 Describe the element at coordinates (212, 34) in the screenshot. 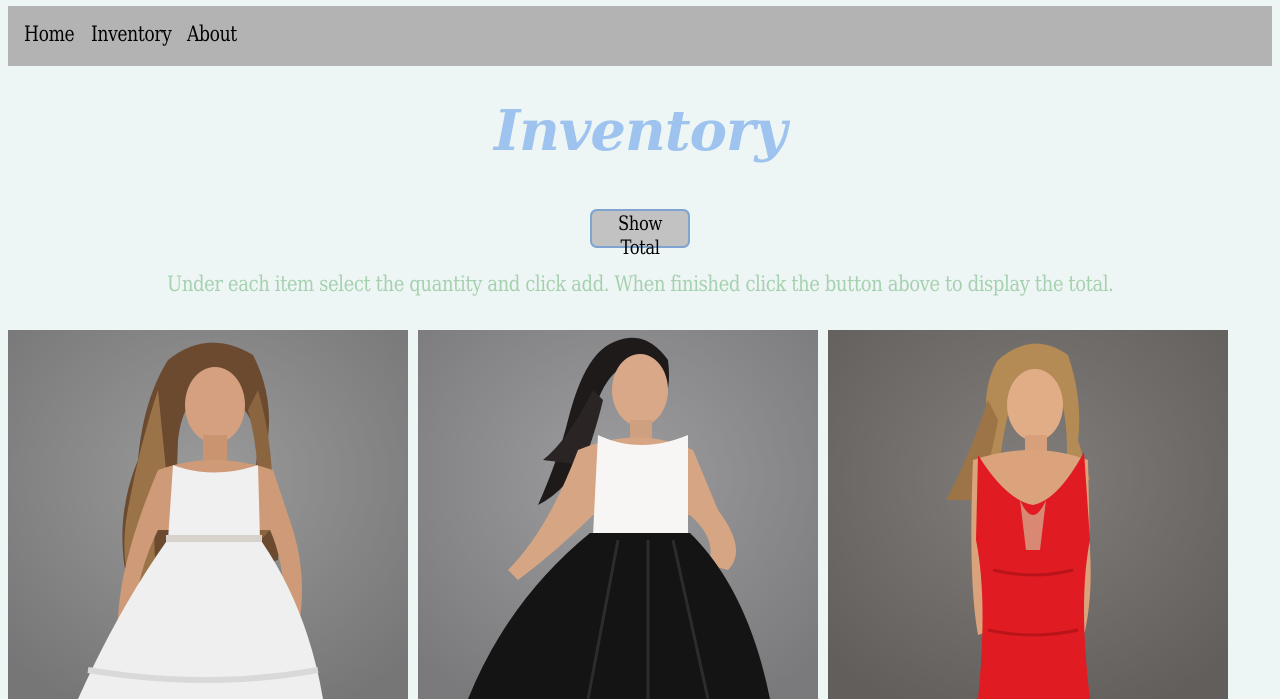

I see `nav-about-link: About` at that location.